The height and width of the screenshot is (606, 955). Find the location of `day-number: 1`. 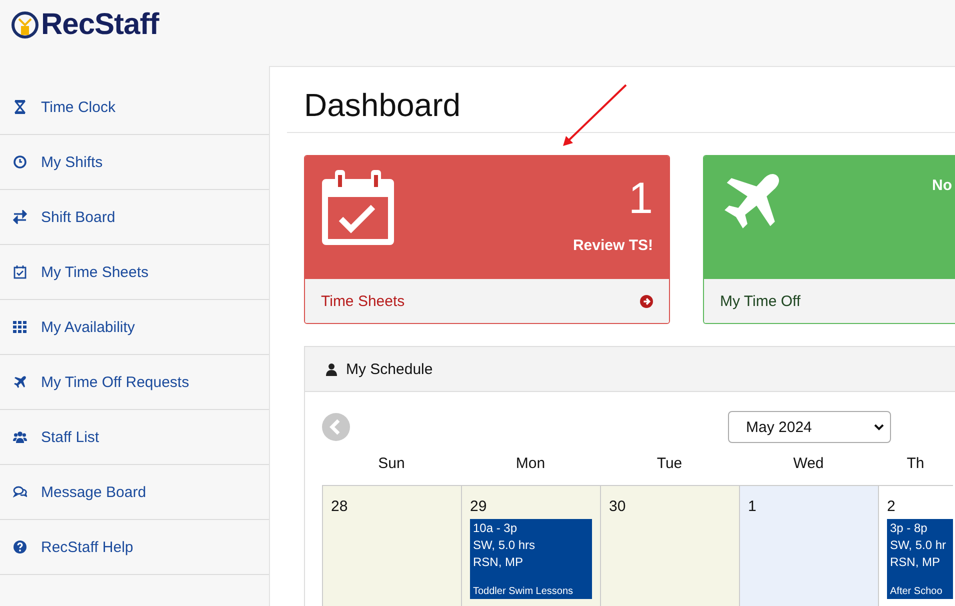

day-number: 1 is located at coordinates (753, 506).